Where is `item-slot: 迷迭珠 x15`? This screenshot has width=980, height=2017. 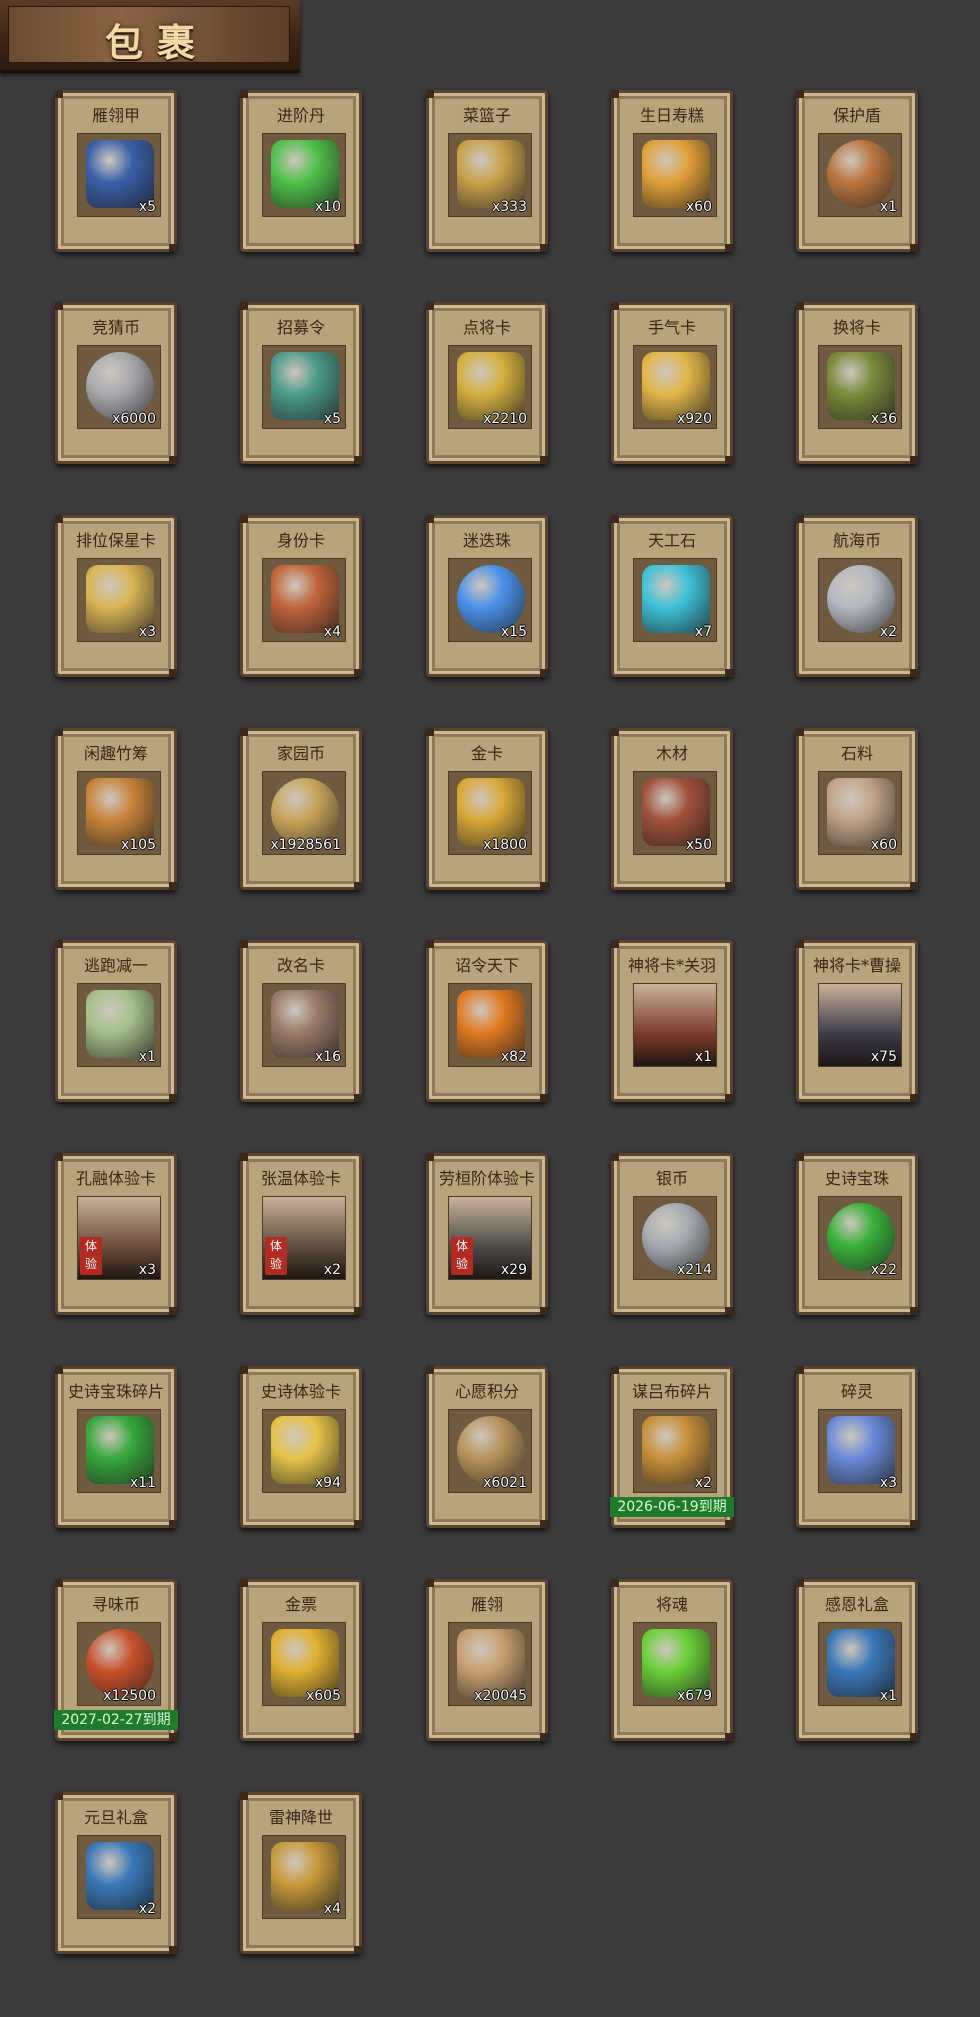
item-slot: 迷迭珠 x15 is located at coordinates (487, 596).